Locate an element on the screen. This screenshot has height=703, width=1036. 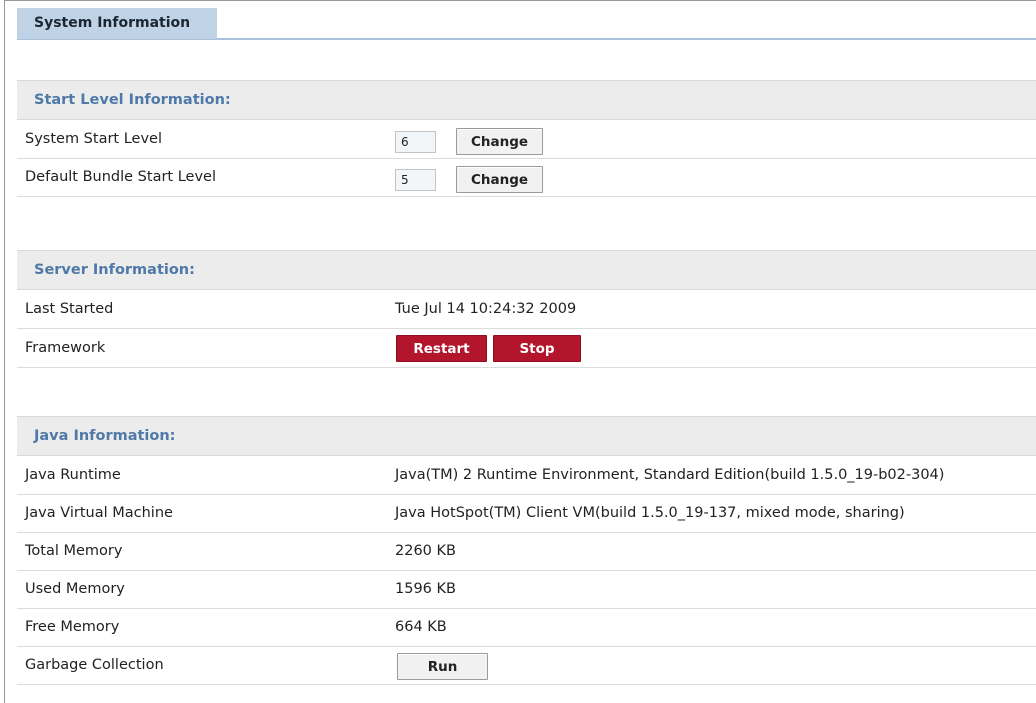
section-header-server: Server Information: is located at coordinates (526, 270).